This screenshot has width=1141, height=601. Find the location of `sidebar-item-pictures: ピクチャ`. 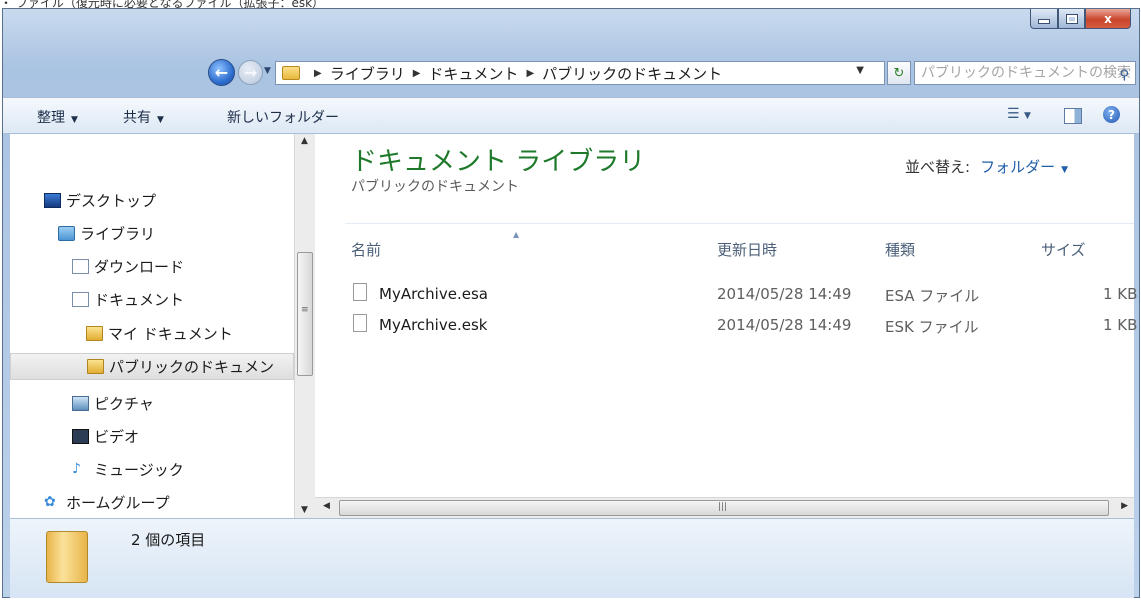

sidebar-item-pictures: ピクチャ is located at coordinates (113, 403).